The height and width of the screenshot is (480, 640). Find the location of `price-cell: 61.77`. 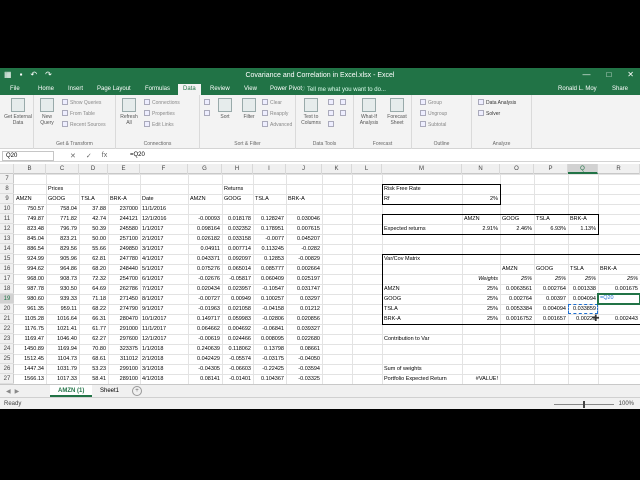

price-cell: 61.77 is located at coordinates (93, 329).